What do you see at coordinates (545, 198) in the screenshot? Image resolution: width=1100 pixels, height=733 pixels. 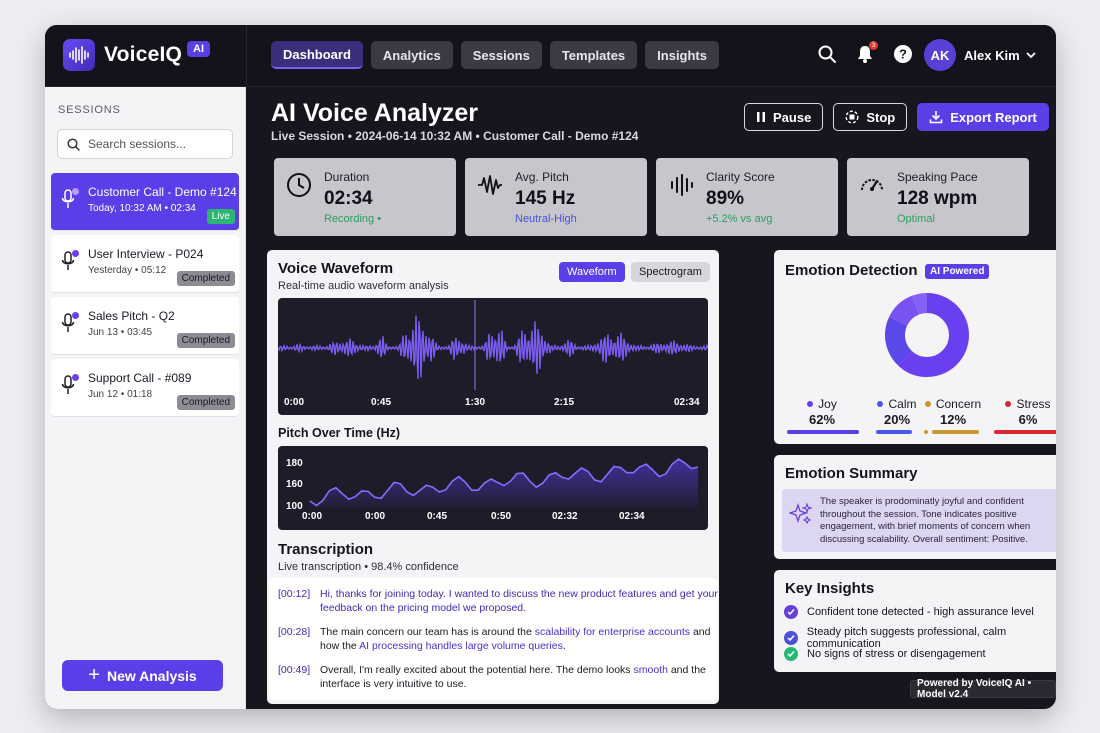 I see `stat-value: 145 Hz` at bounding box center [545, 198].